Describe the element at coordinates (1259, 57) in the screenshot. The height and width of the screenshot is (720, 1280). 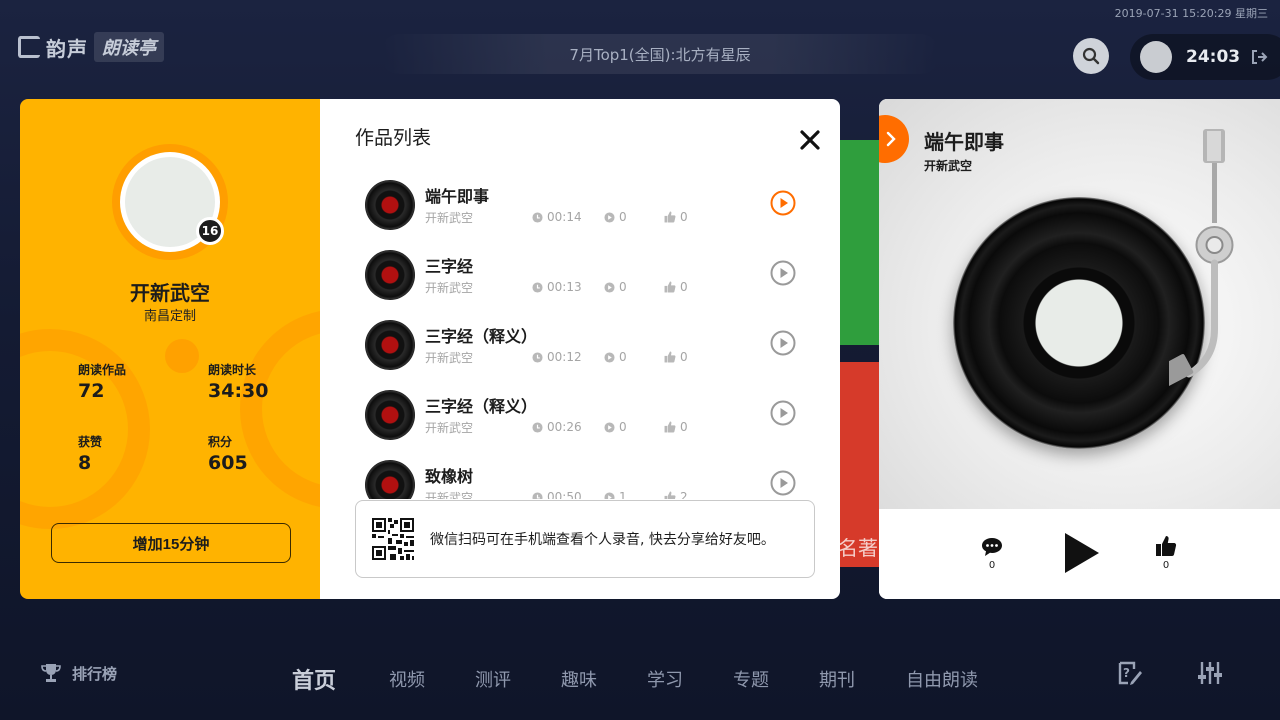
I see `logout-icon` at that location.